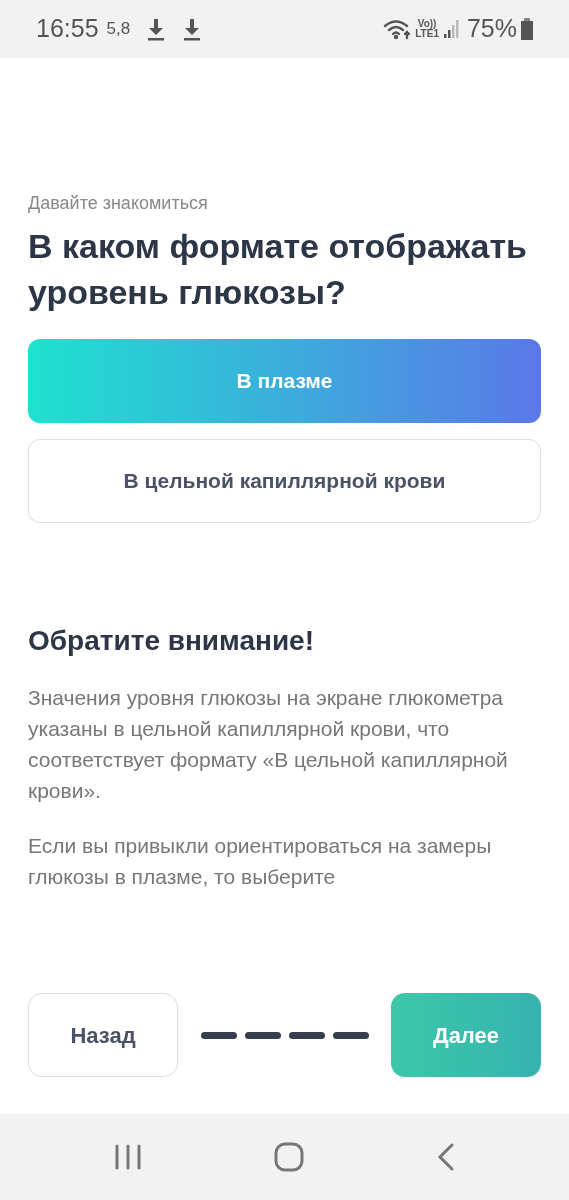  Describe the element at coordinates (427, 24) in the screenshot. I see `volte-label: Vo))` at that location.